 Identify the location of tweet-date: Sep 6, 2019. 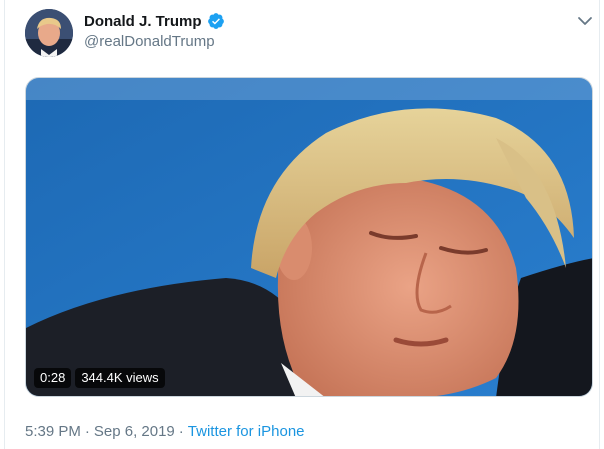
(134, 431).